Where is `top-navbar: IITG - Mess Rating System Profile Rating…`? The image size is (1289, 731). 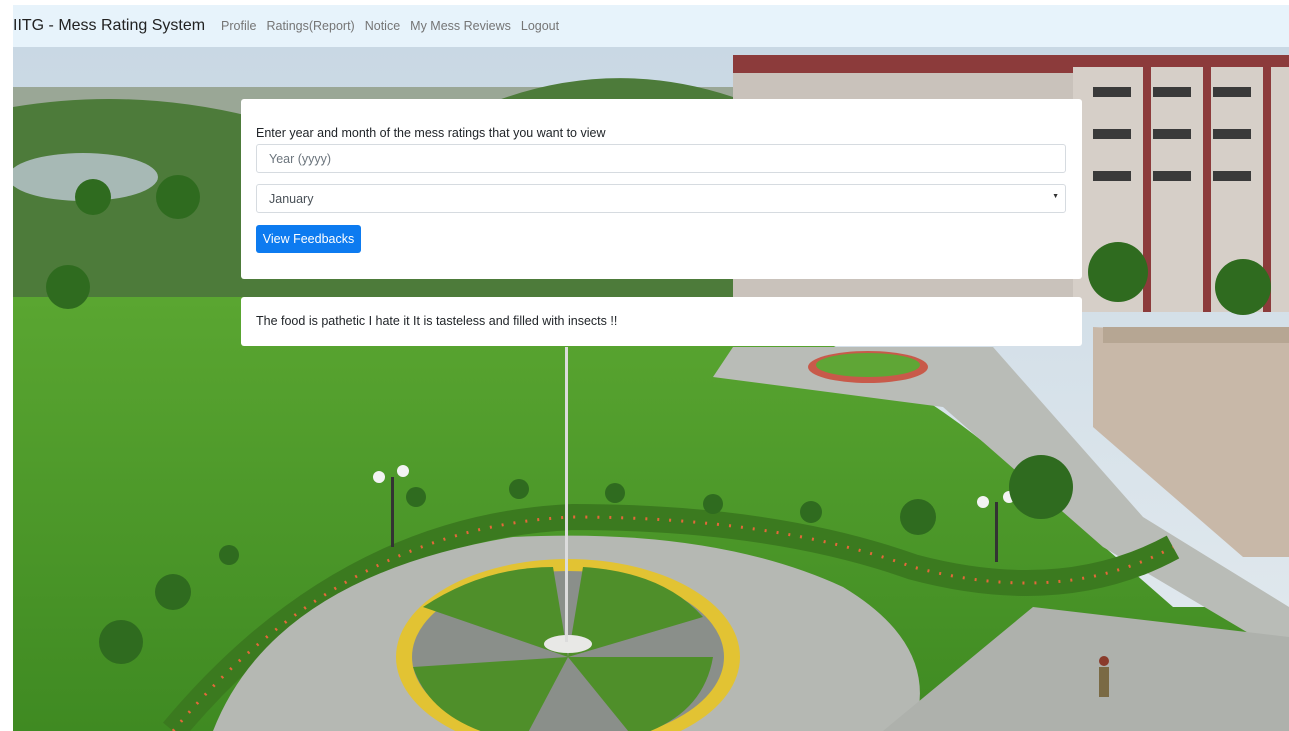
top-navbar: IITG - Mess Rating System Profile Rating… is located at coordinates (651, 26).